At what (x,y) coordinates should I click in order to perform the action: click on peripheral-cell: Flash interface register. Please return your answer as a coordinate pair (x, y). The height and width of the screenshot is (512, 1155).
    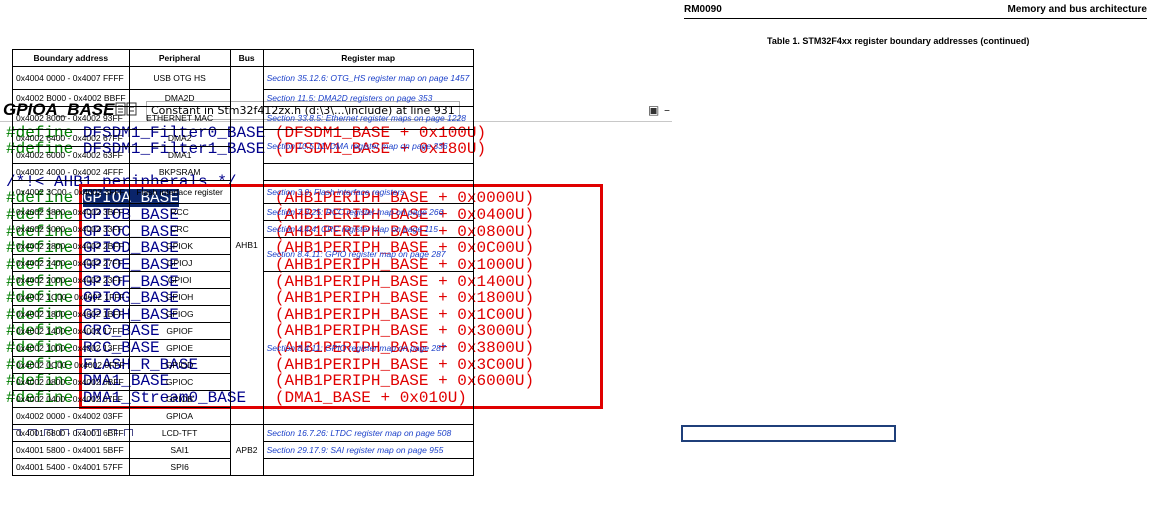
    Looking at the image, I should click on (179, 192).